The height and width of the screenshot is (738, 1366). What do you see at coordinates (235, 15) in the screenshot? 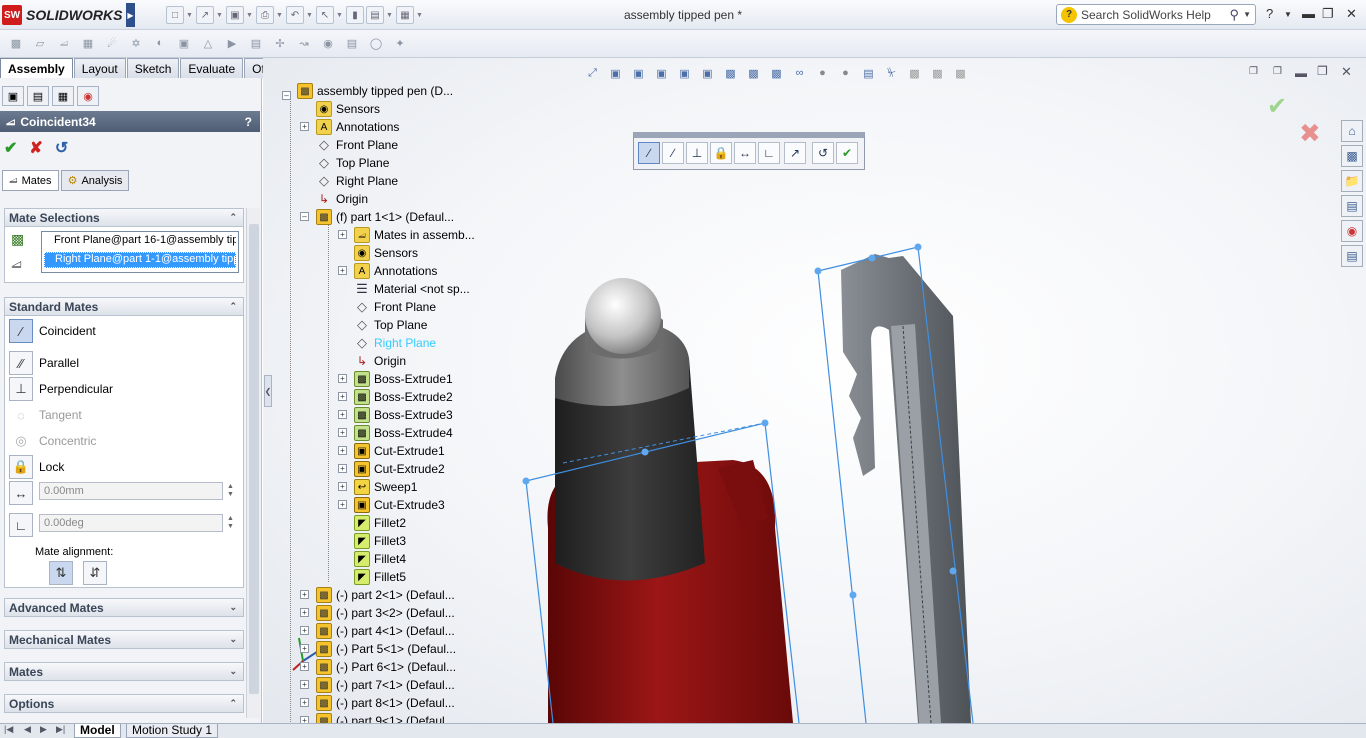
I see `save-icon: ▣` at bounding box center [235, 15].